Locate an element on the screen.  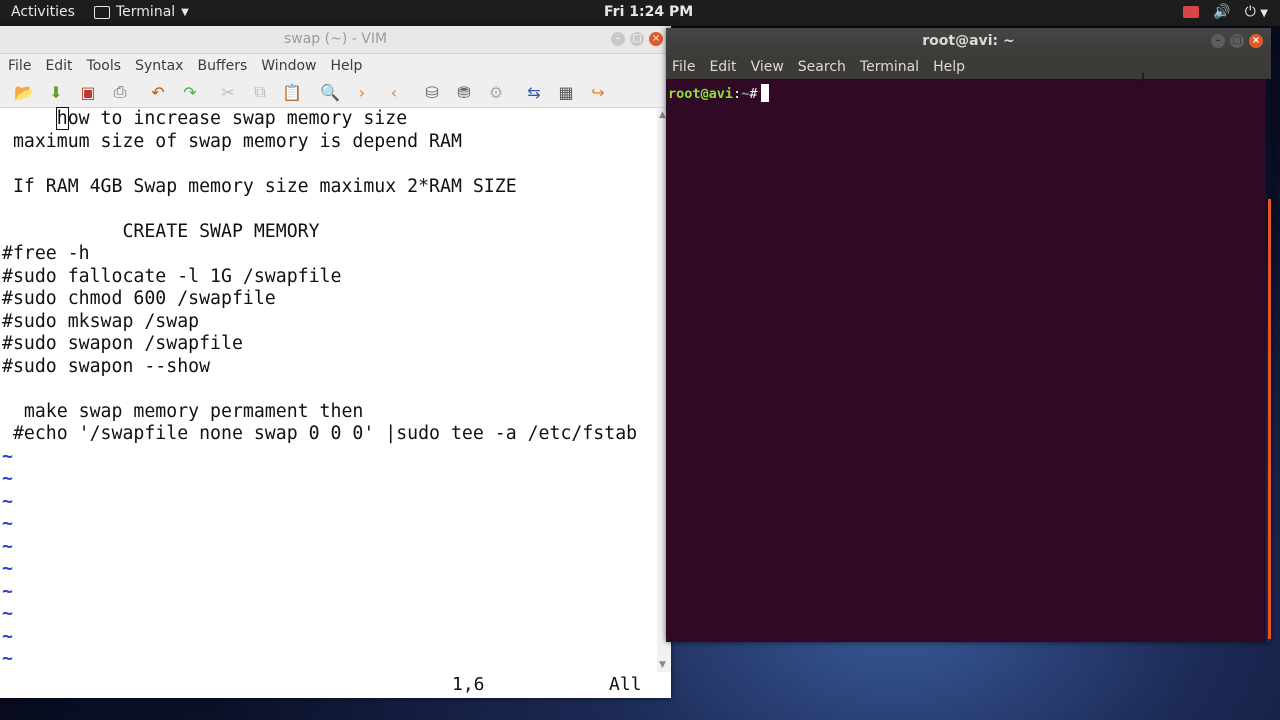
volume-icon: 🔊 is located at coordinates (1221, 12).